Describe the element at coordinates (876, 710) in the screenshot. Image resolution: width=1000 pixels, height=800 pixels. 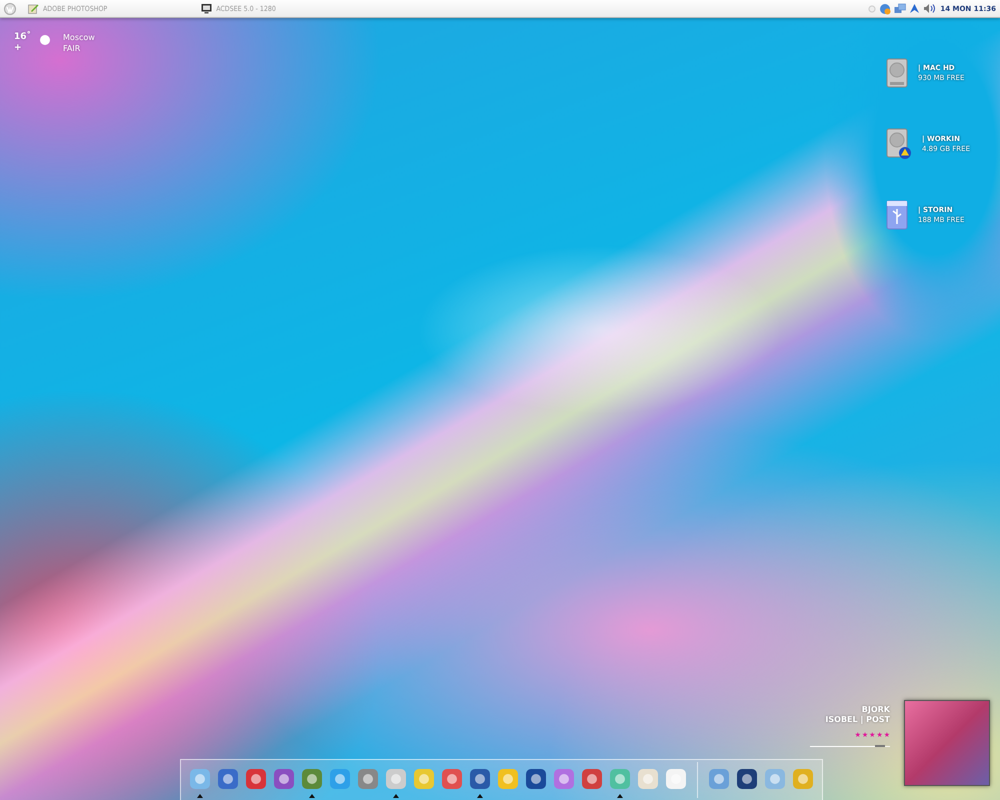
I see `artist-name: BJORK` at that location.